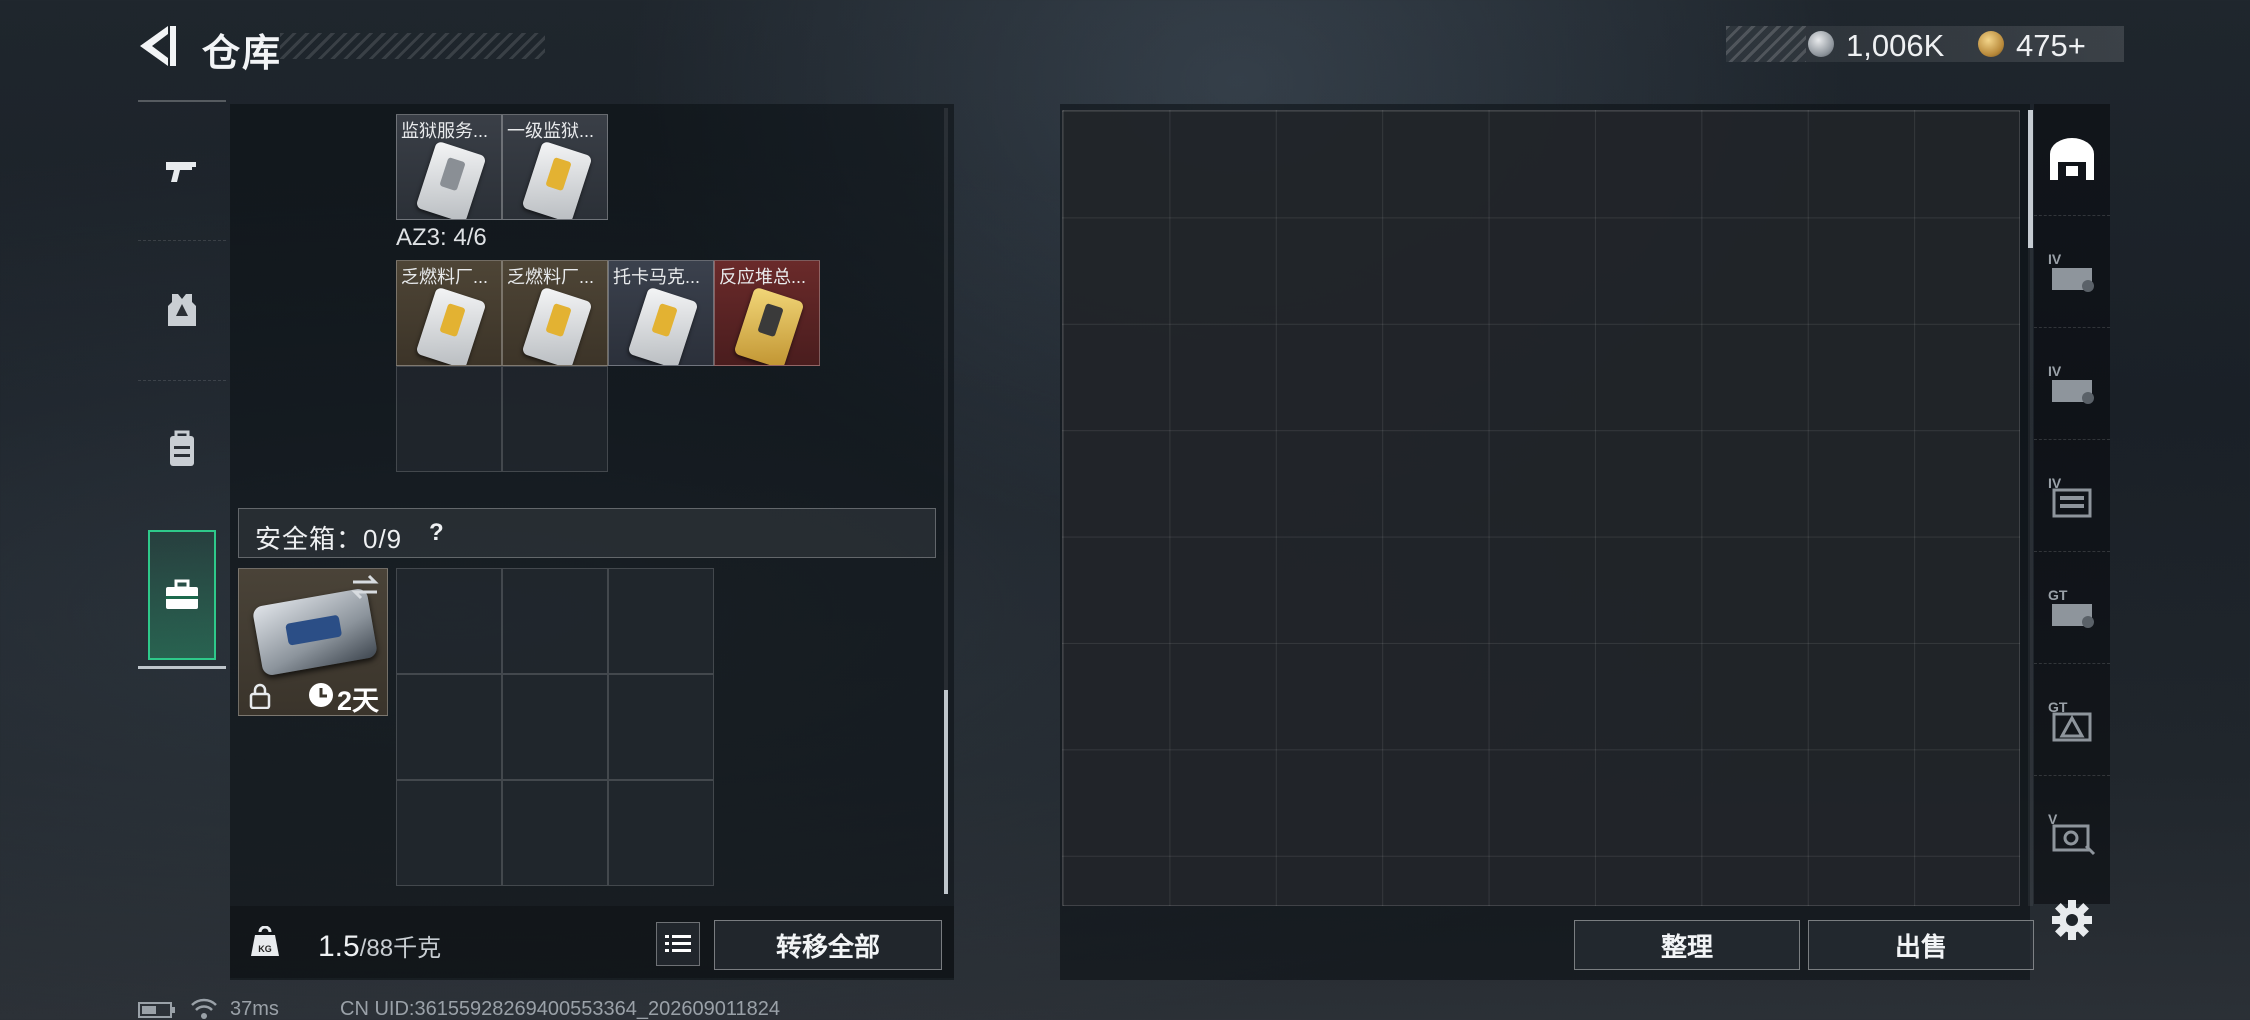 This screenshot has width=2250, height=1020. I want to click on tab-storage-4b: IV, so click(2072, 384).